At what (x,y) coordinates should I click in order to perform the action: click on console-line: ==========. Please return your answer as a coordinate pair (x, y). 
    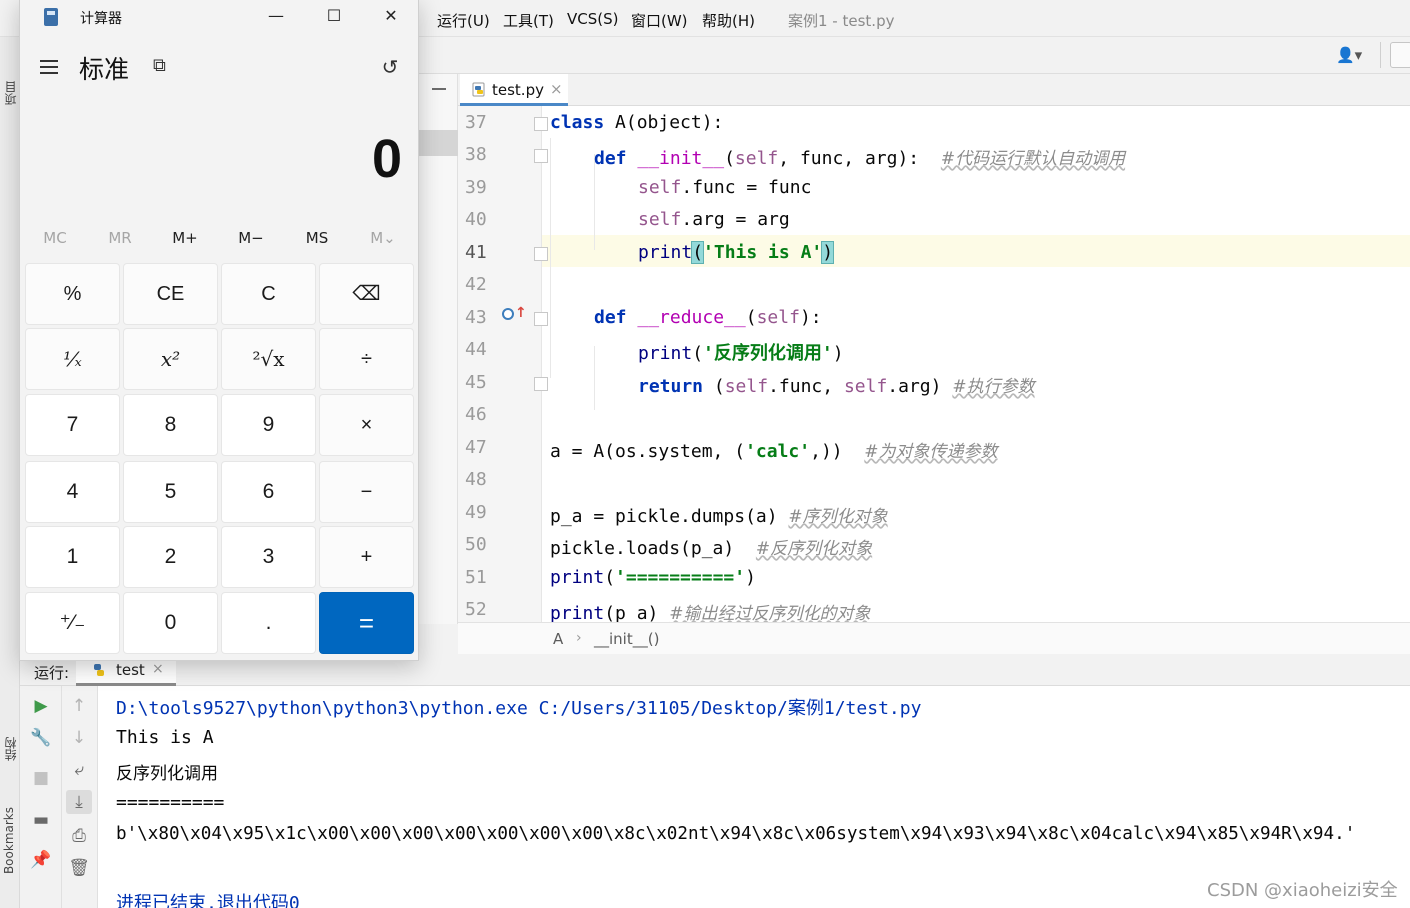
    Looking at the image, I should click on (170, 802).